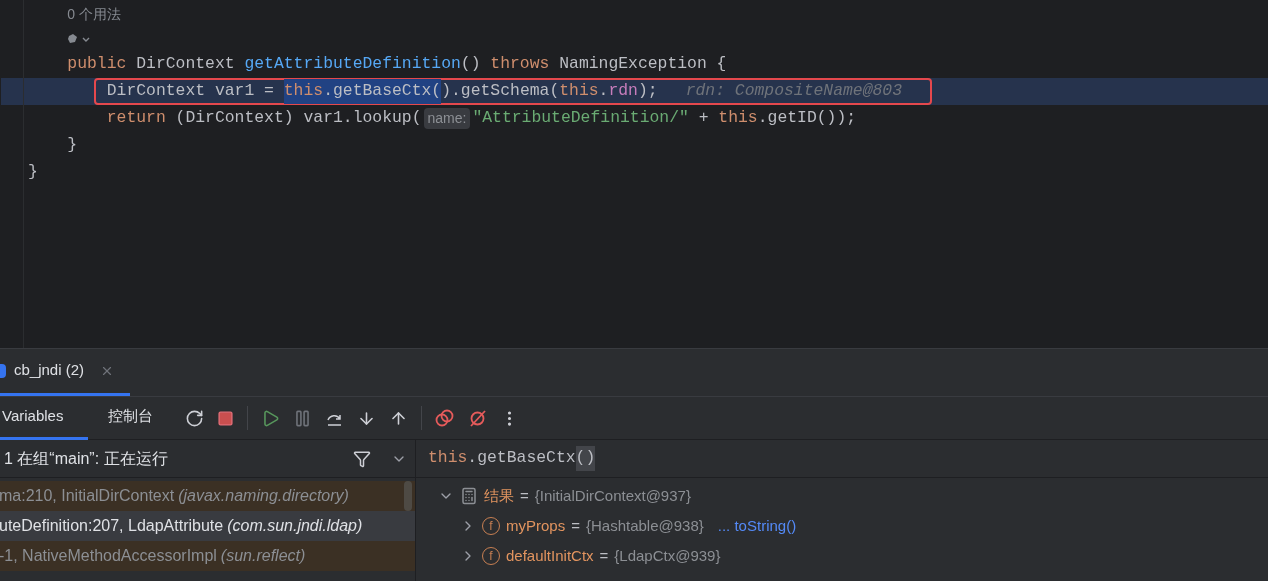 This screenshot has width=1268, height=581. What do you see at coordinates (408, 496) in the screenshot?
I see `scrollbar-thumb` at bounding box center [408, 496].